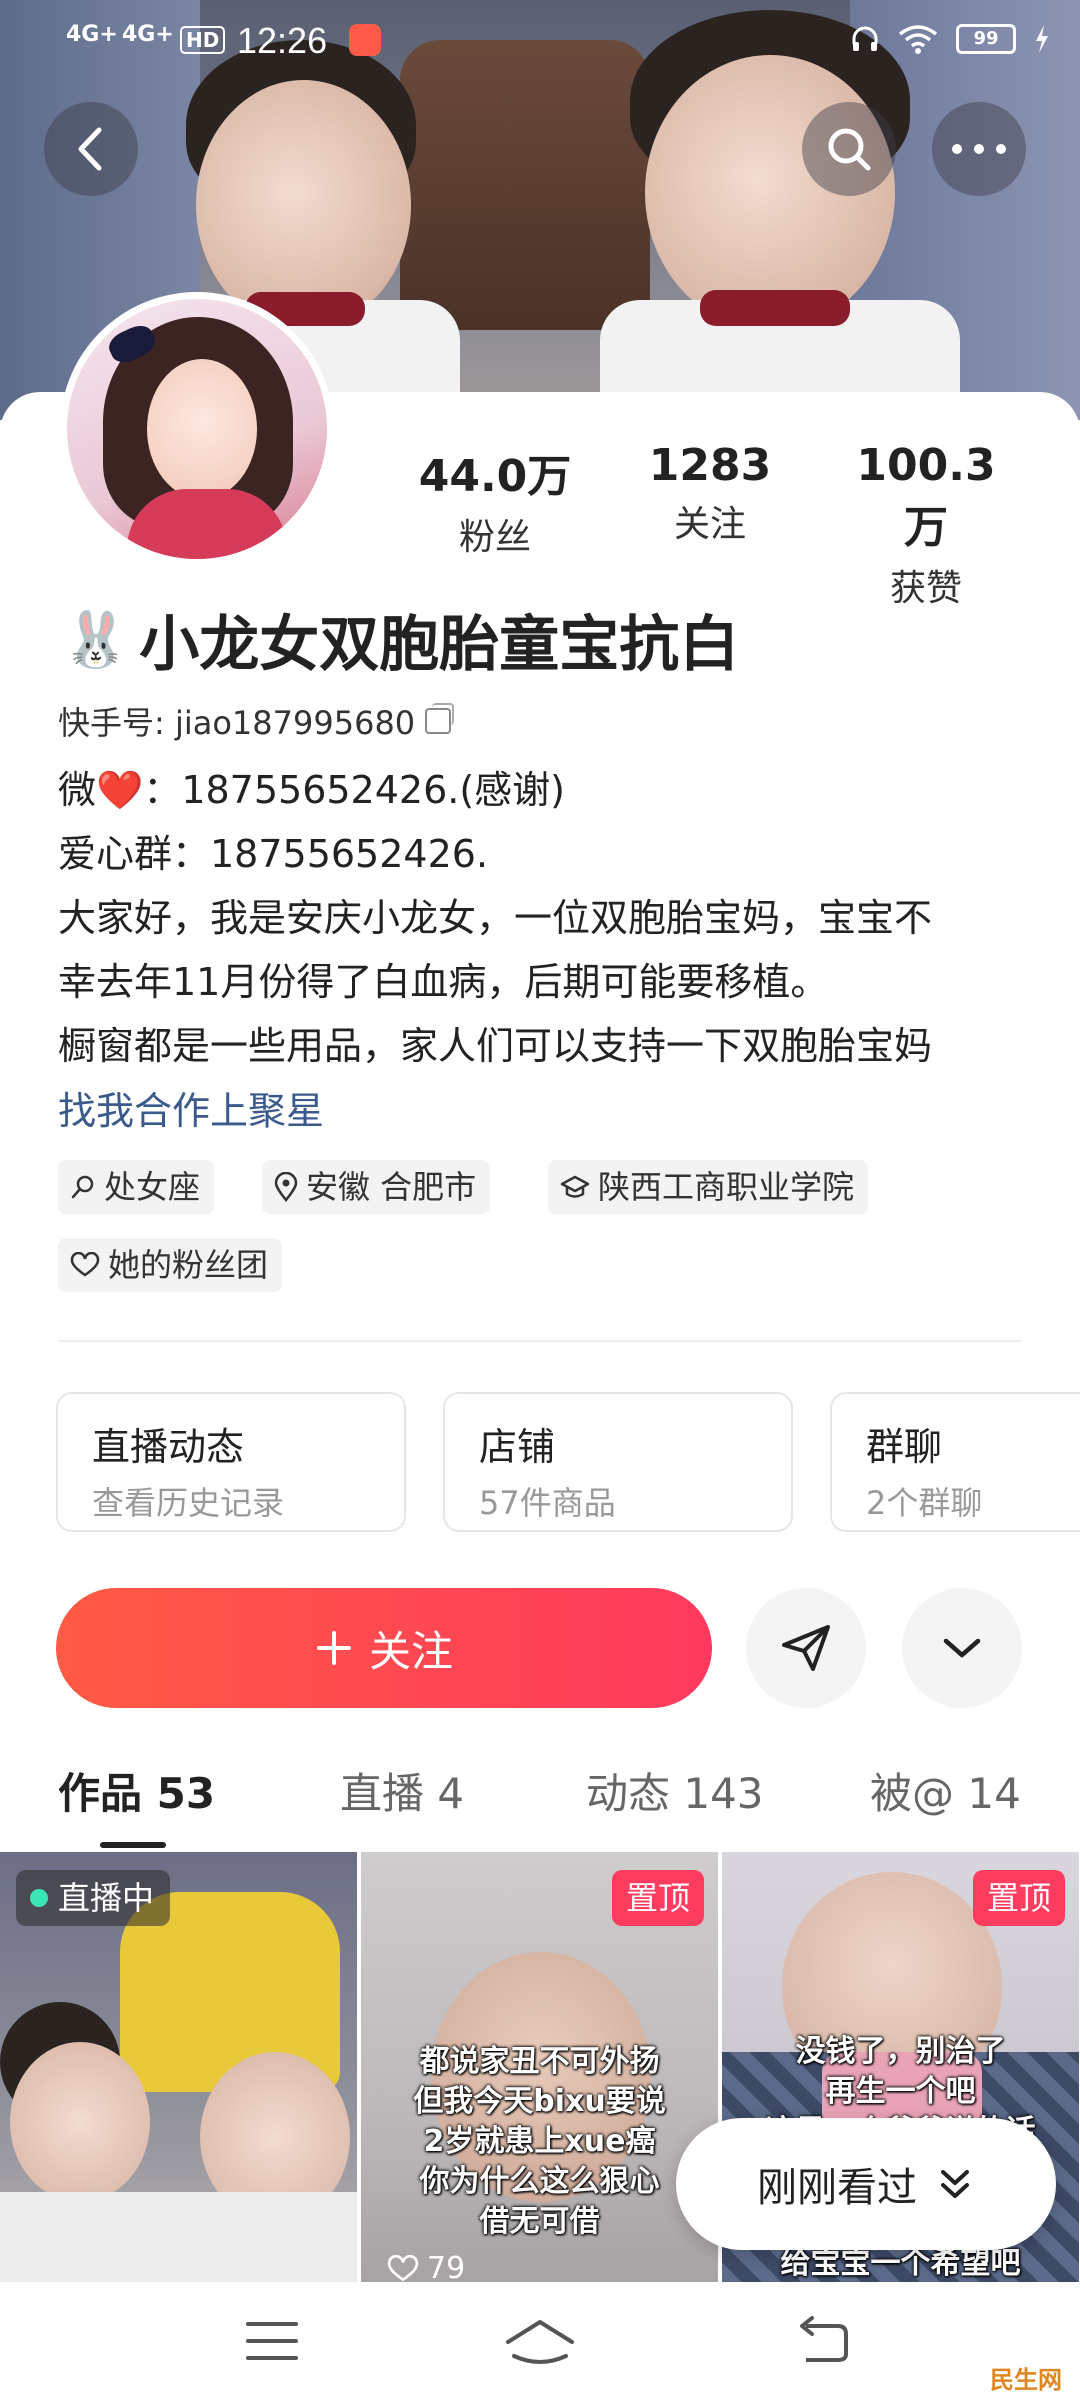  Describe the element at coordinates (539, 2101) in the screenshot. I see `caption-line: 但我今天bixu要说` at that location.